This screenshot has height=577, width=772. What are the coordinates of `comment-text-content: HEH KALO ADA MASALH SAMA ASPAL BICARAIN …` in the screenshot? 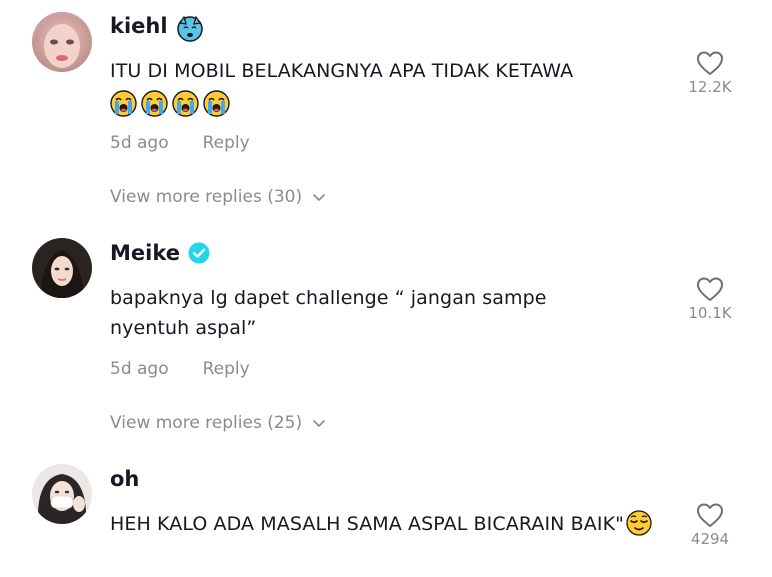 It's located at (367, 524).